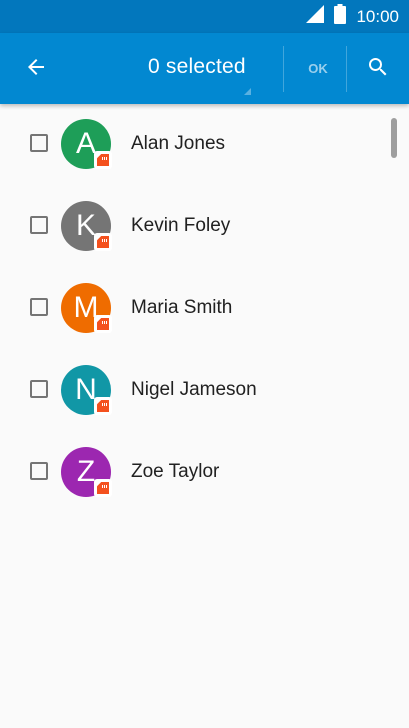 This screenshot has height=728, width=409. I want to click on battery-icon, so click(340, 16).